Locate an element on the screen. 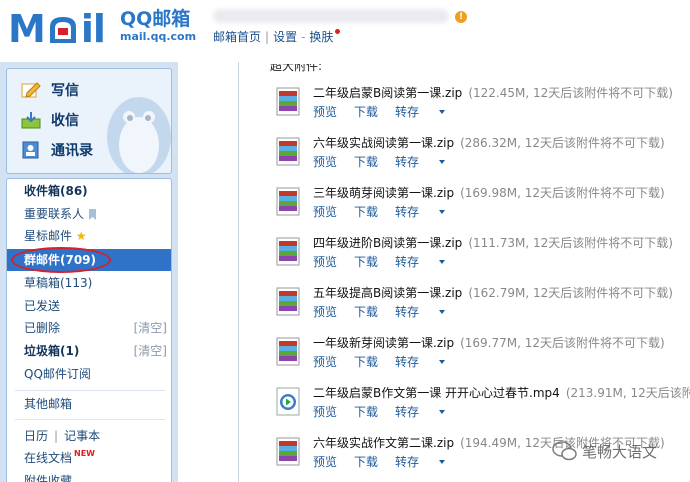 The width and height of the screenshot is (690, 482). home-link: 邮箱首页 is located at coordinates (237, 36).